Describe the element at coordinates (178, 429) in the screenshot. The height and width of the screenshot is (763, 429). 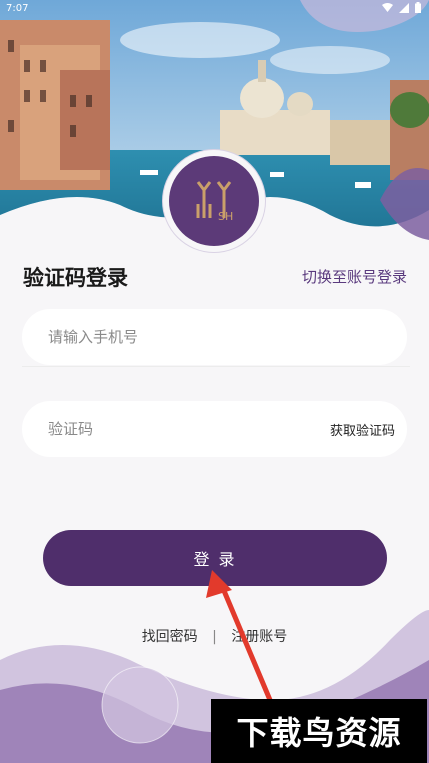
I see `code-input` at that location.